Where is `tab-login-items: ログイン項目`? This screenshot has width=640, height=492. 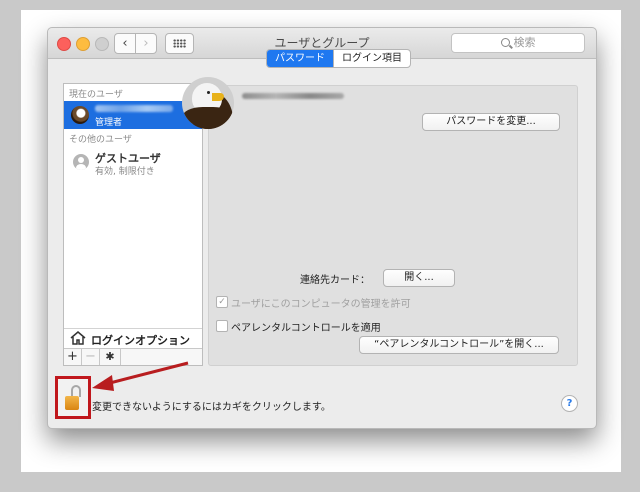
tab-login-items: ログイン項目 is located at coordinates (371, 58).